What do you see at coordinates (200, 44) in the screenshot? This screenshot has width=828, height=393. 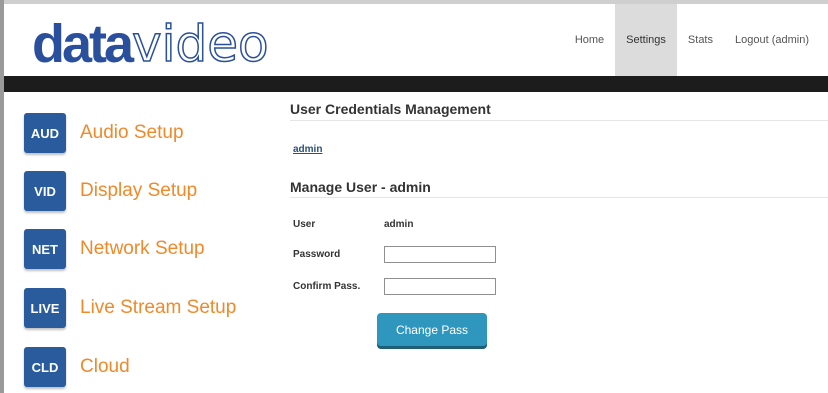 I see `logo-video-text: video` at bounding box center [200, 44].